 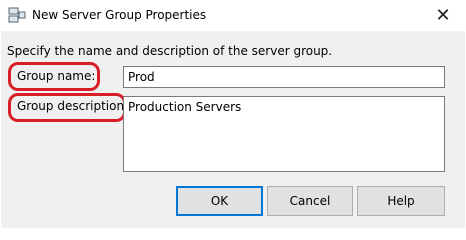 I want to click on ok-button: OK, so click(x=219, y=201).